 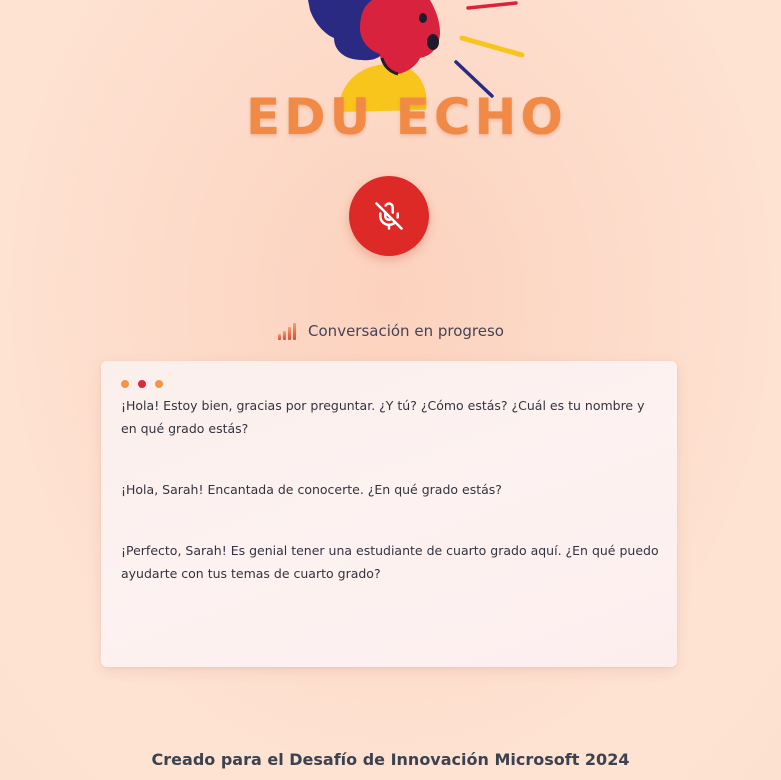 What do you see at coordinates (406, 117) in the screenshot?
I see `app-title: EDU ECHO` at bounding box center [406, 117].